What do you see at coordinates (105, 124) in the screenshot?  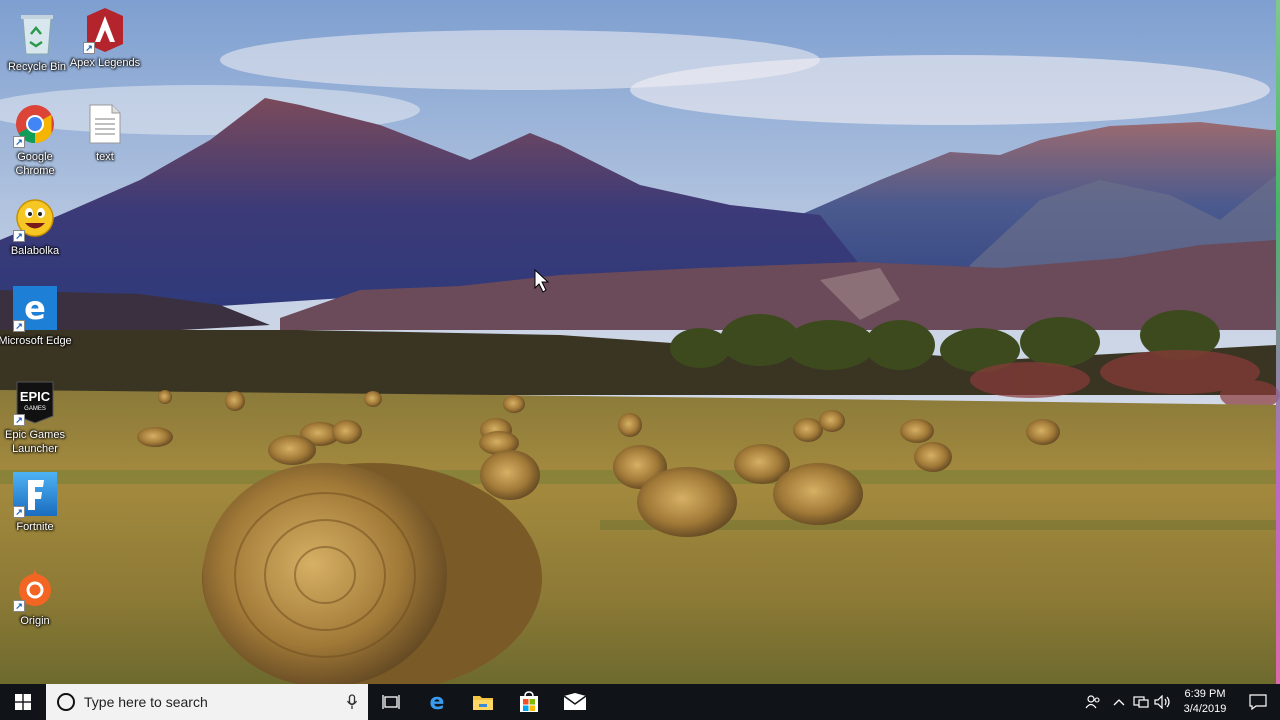 I see `text-document-icon` at bounding box center [105, 124].